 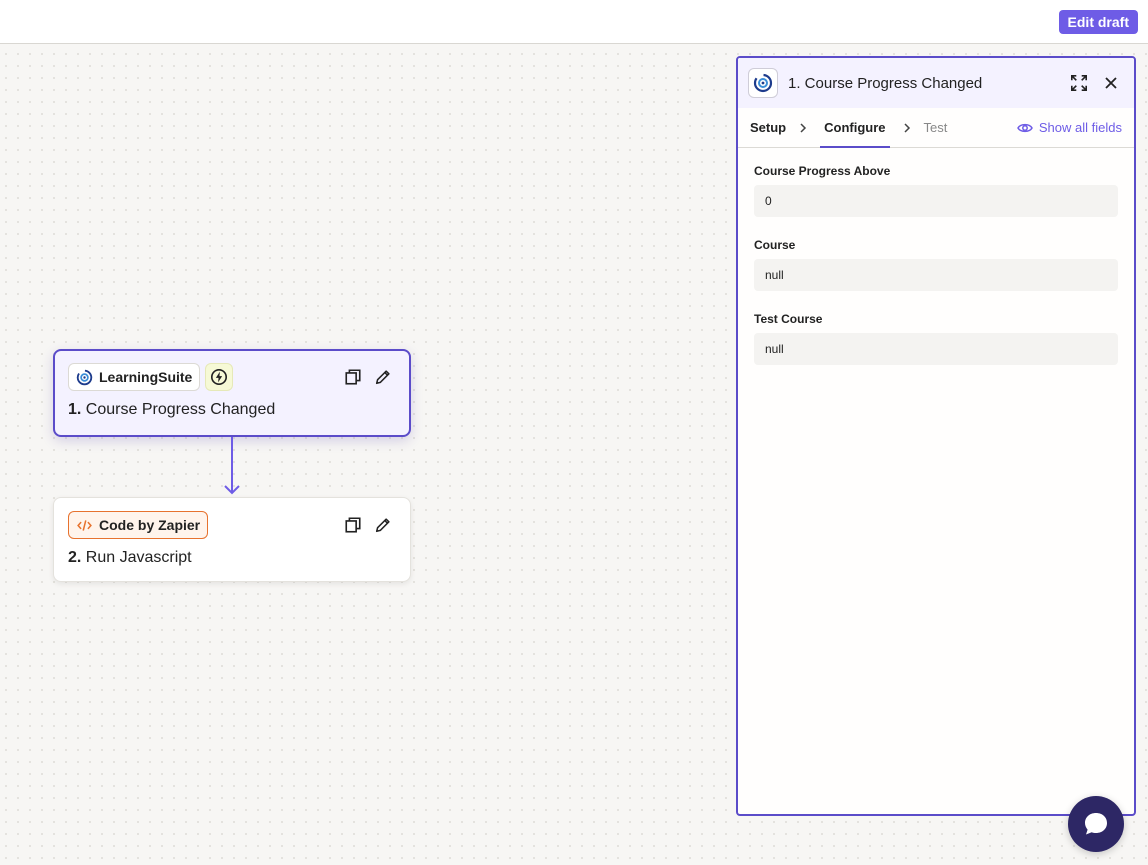 I want to click on tab-configure: Configure, so click(x=855, y=128).